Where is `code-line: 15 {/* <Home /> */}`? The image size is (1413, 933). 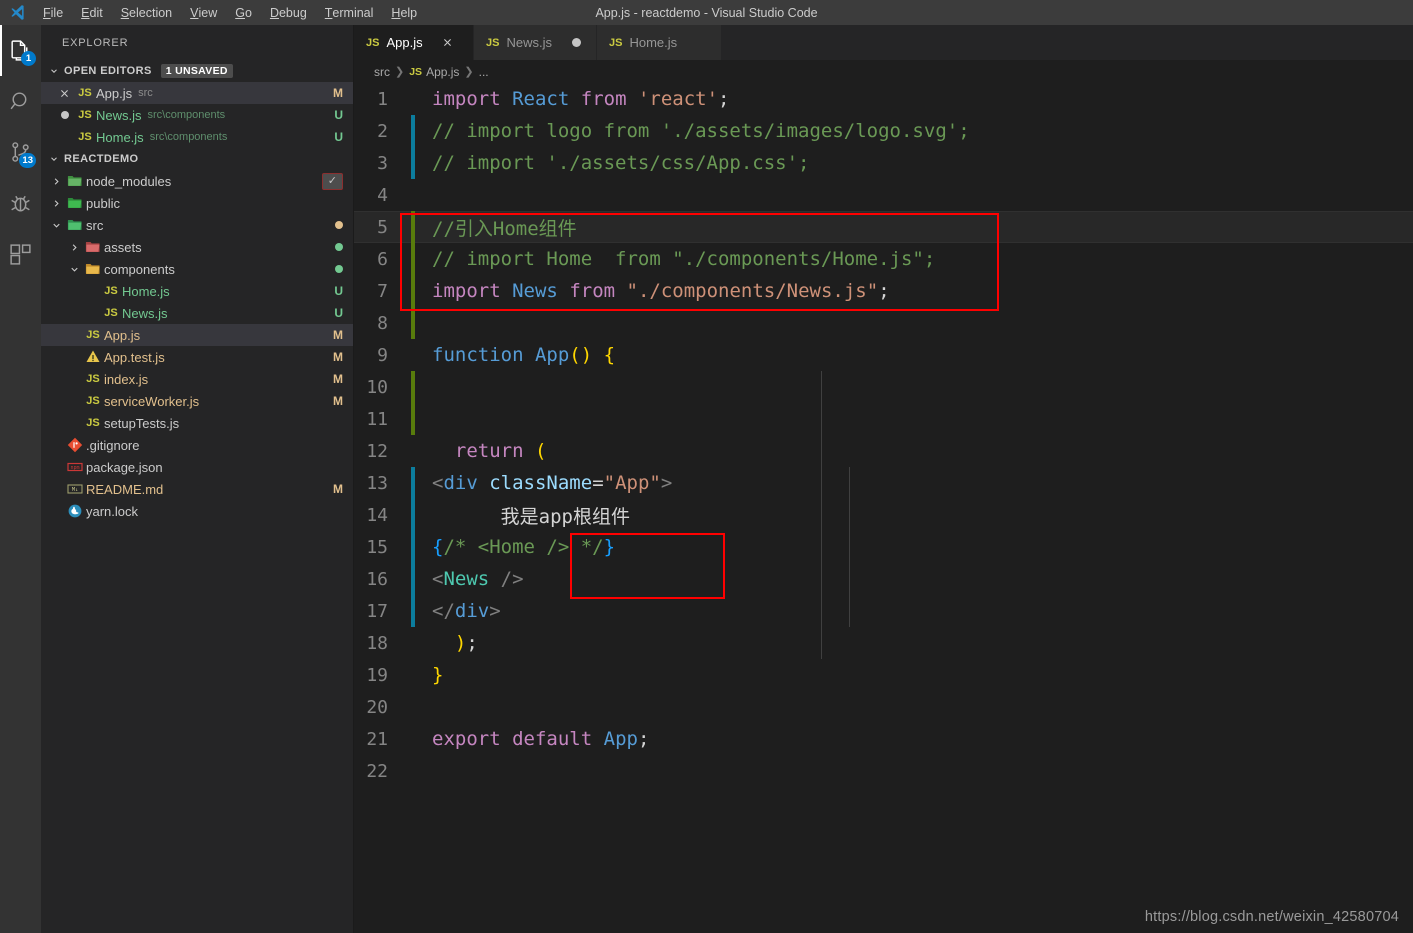 code-line: 15 {/* <Home /> */} is located at coordinates (883, 547).